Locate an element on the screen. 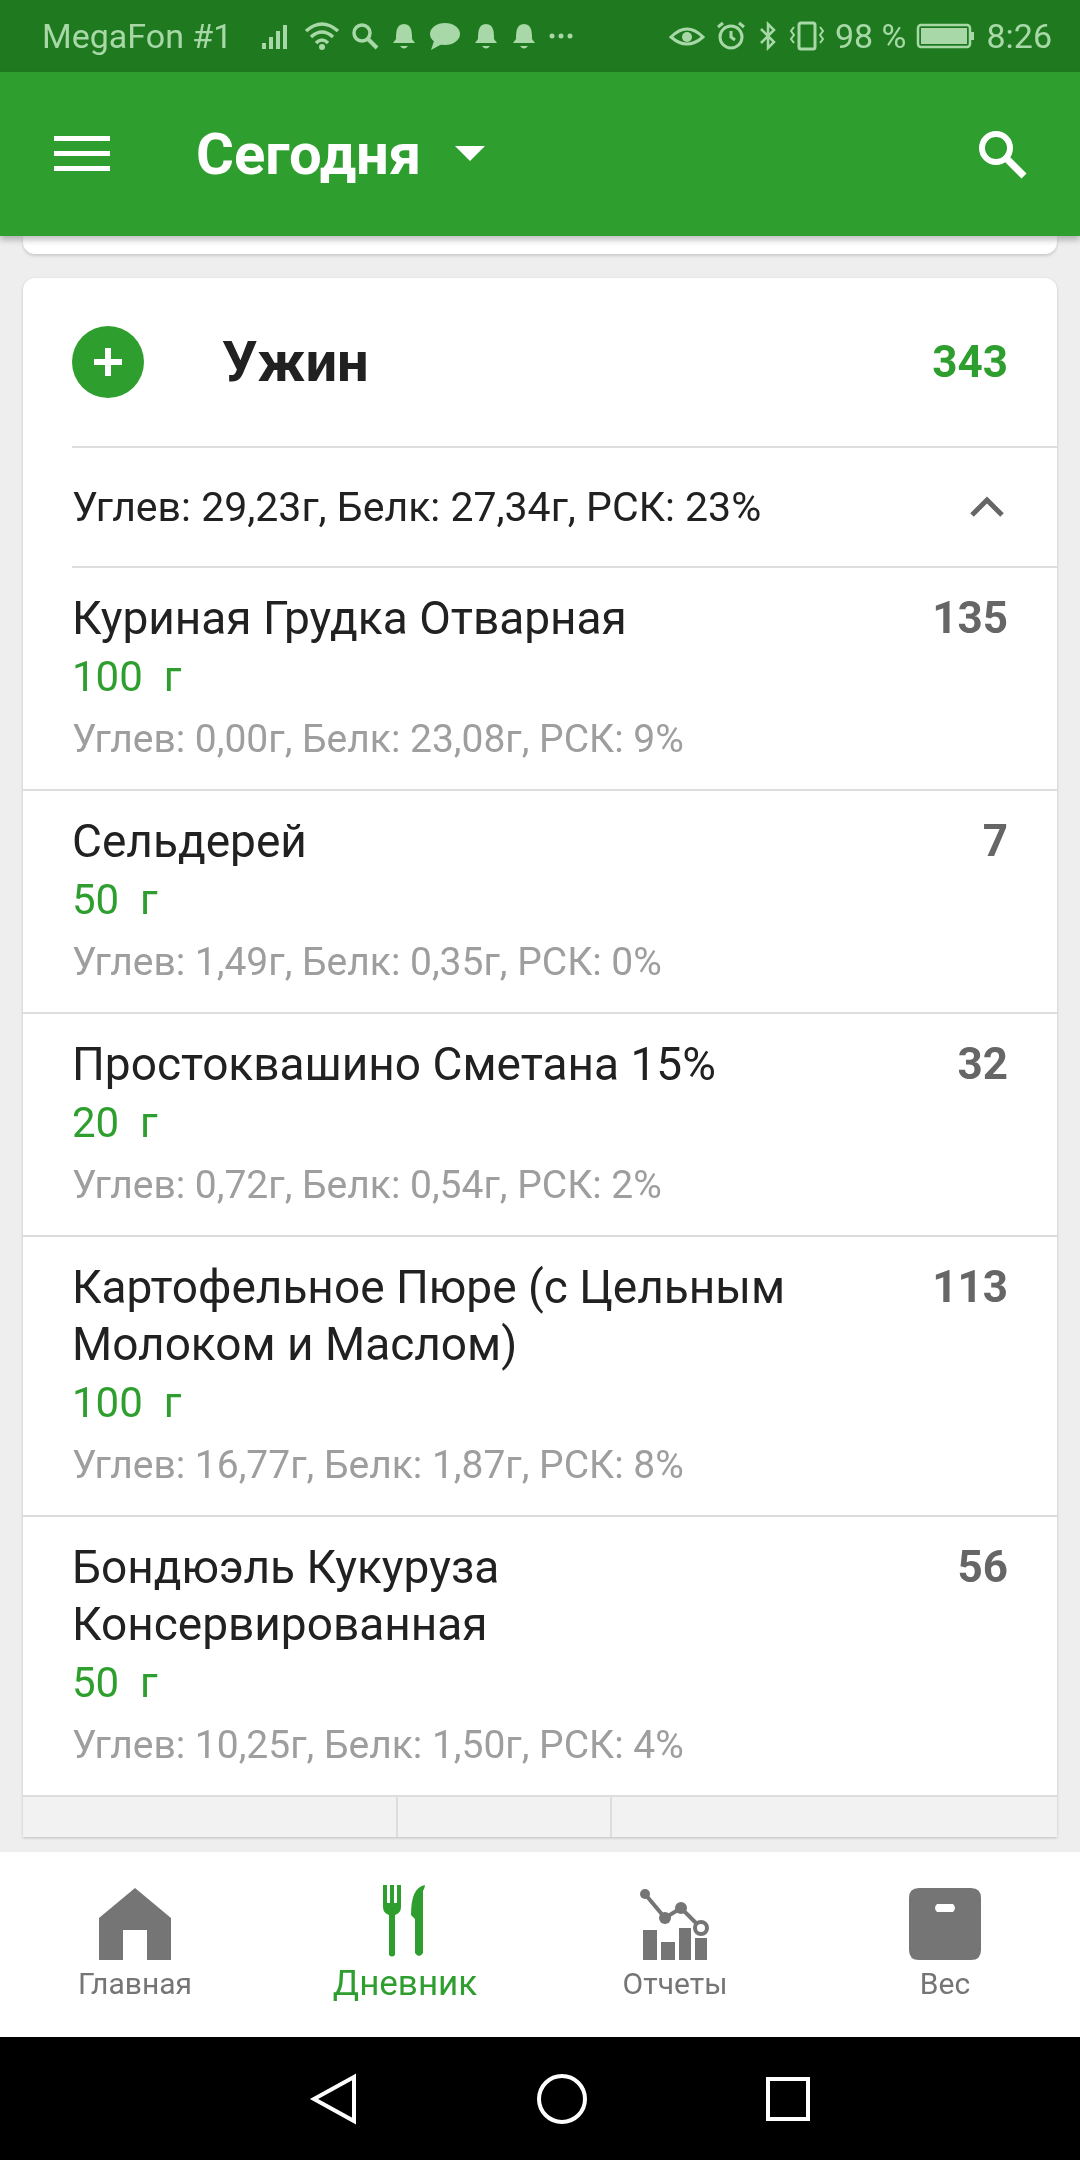  battery-icon is located at coordinates (946, 36).